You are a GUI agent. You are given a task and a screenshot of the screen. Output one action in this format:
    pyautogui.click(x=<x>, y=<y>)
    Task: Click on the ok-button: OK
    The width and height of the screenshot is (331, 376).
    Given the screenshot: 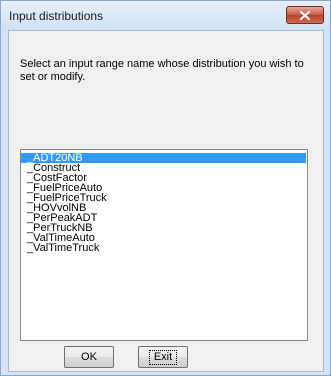 What is the action you would take?
    pyautogui.click(x=89, y=357)
    